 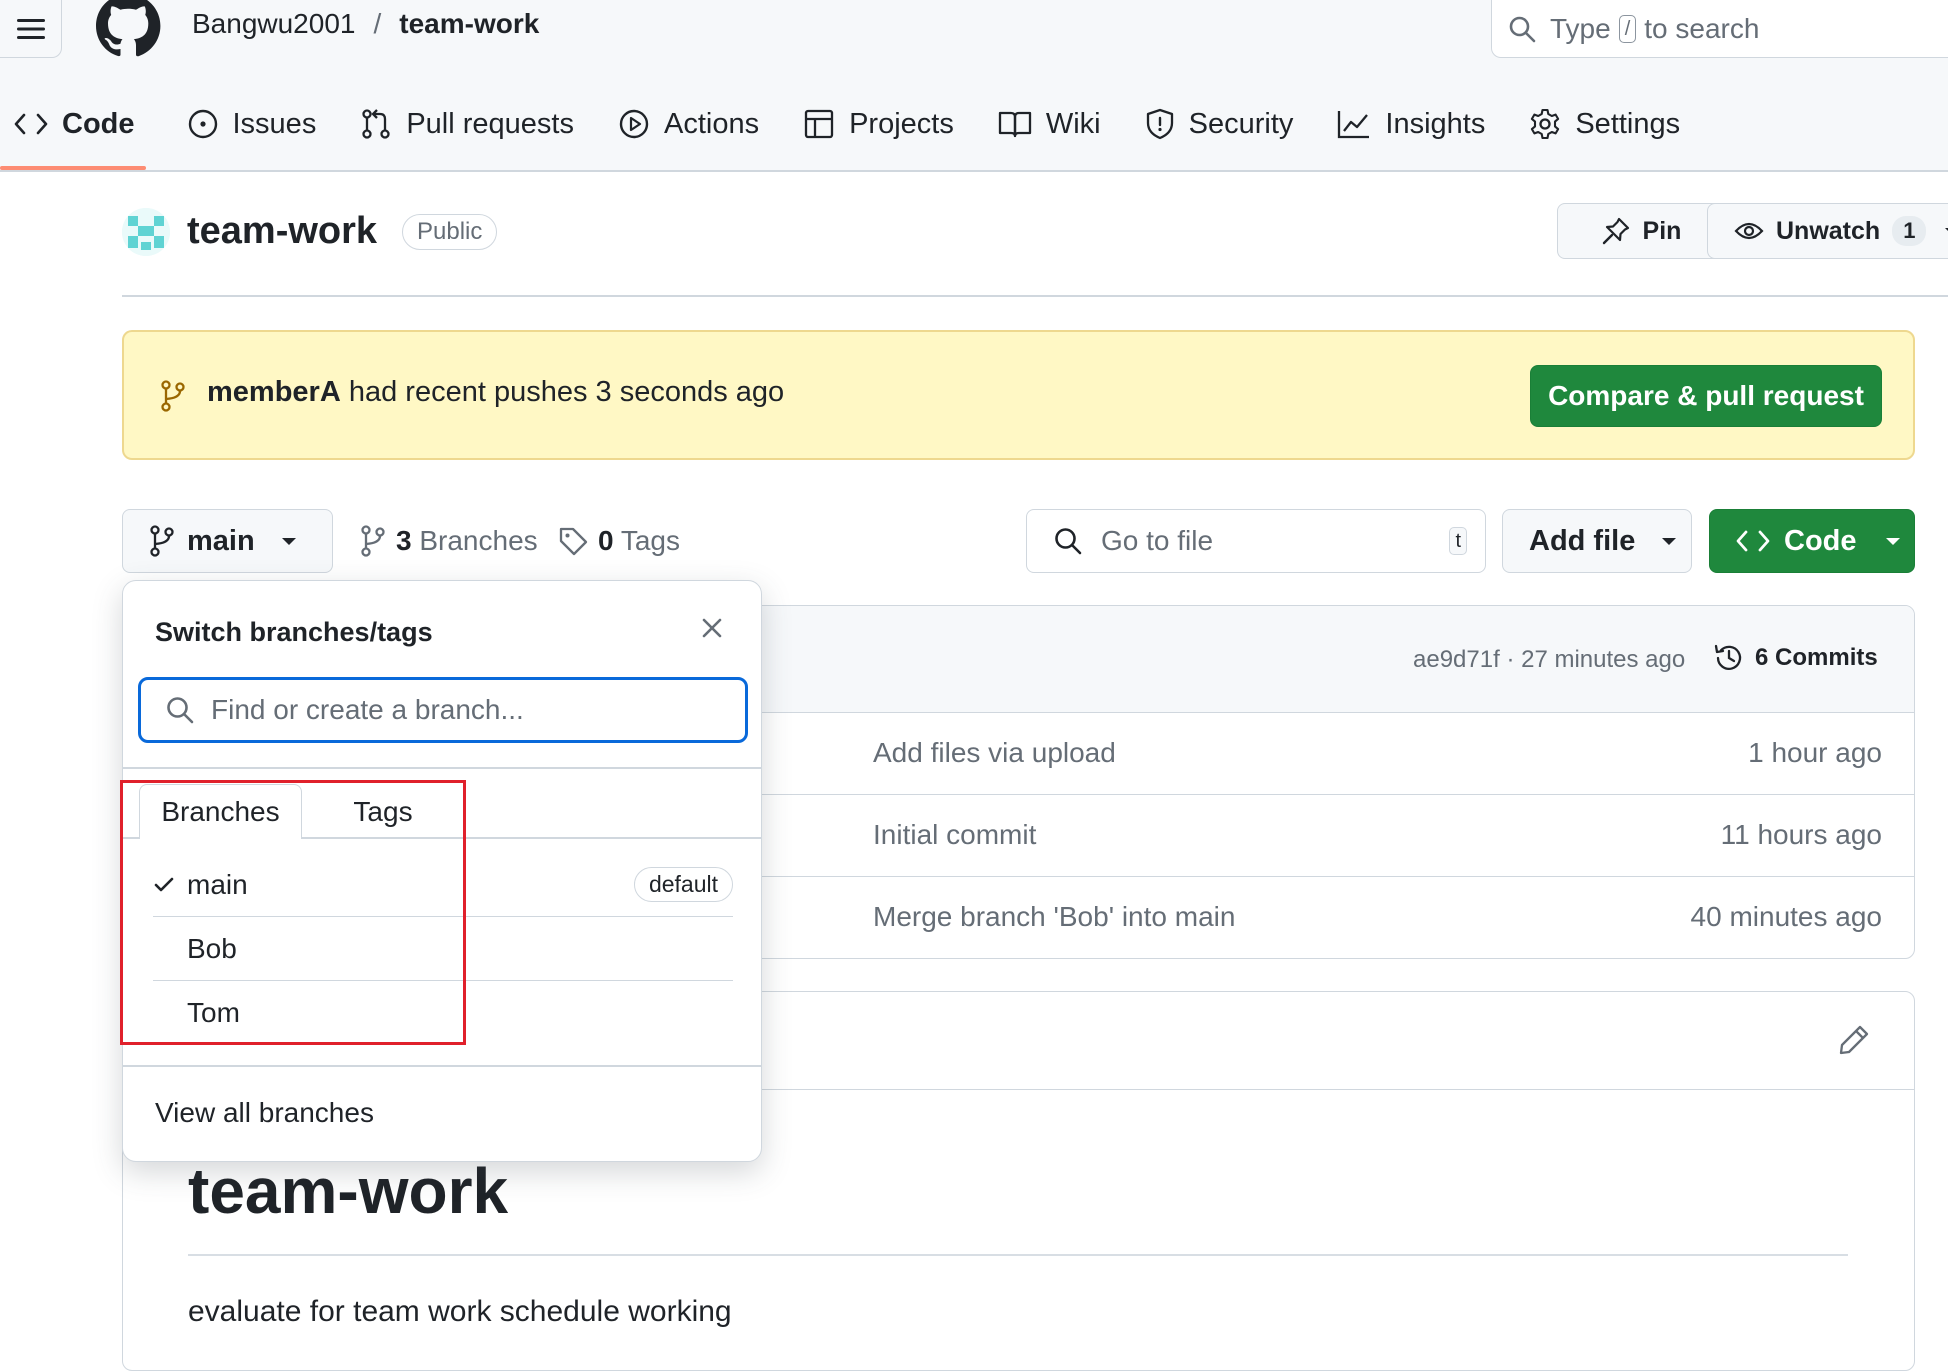 I want to click on tab-projects: Projects, so click(x=881, y=124).